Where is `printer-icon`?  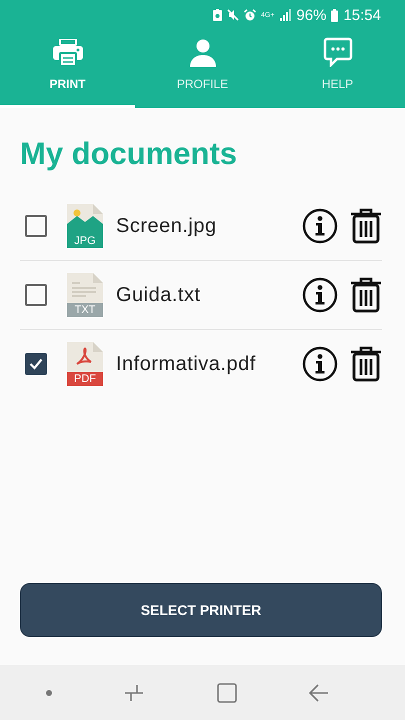
printer-icon is located at coordinates (67, 53).